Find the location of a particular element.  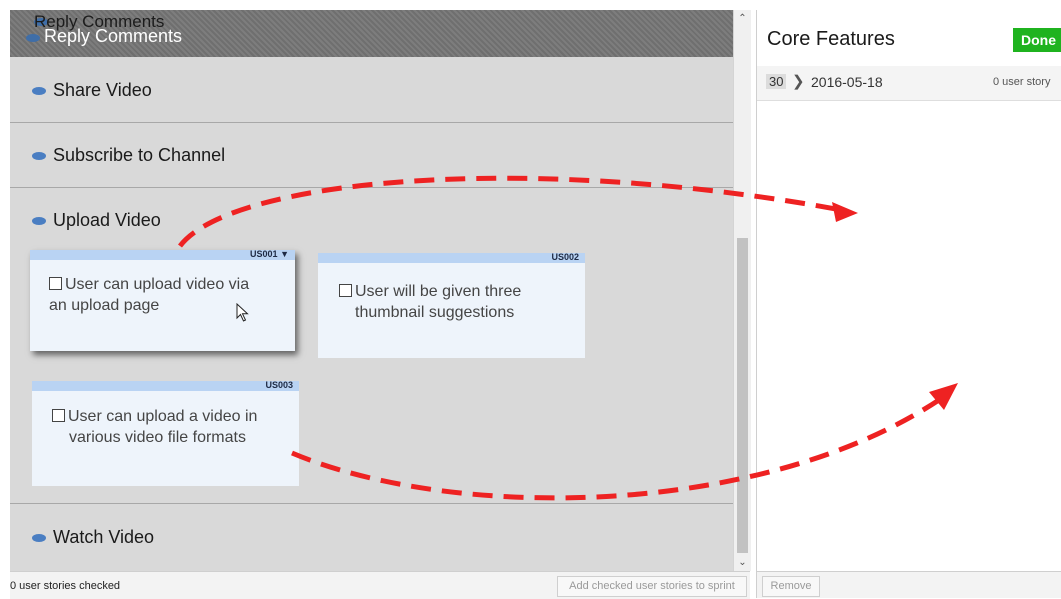

drag-arrow-top is located at coordinates (507, 211).